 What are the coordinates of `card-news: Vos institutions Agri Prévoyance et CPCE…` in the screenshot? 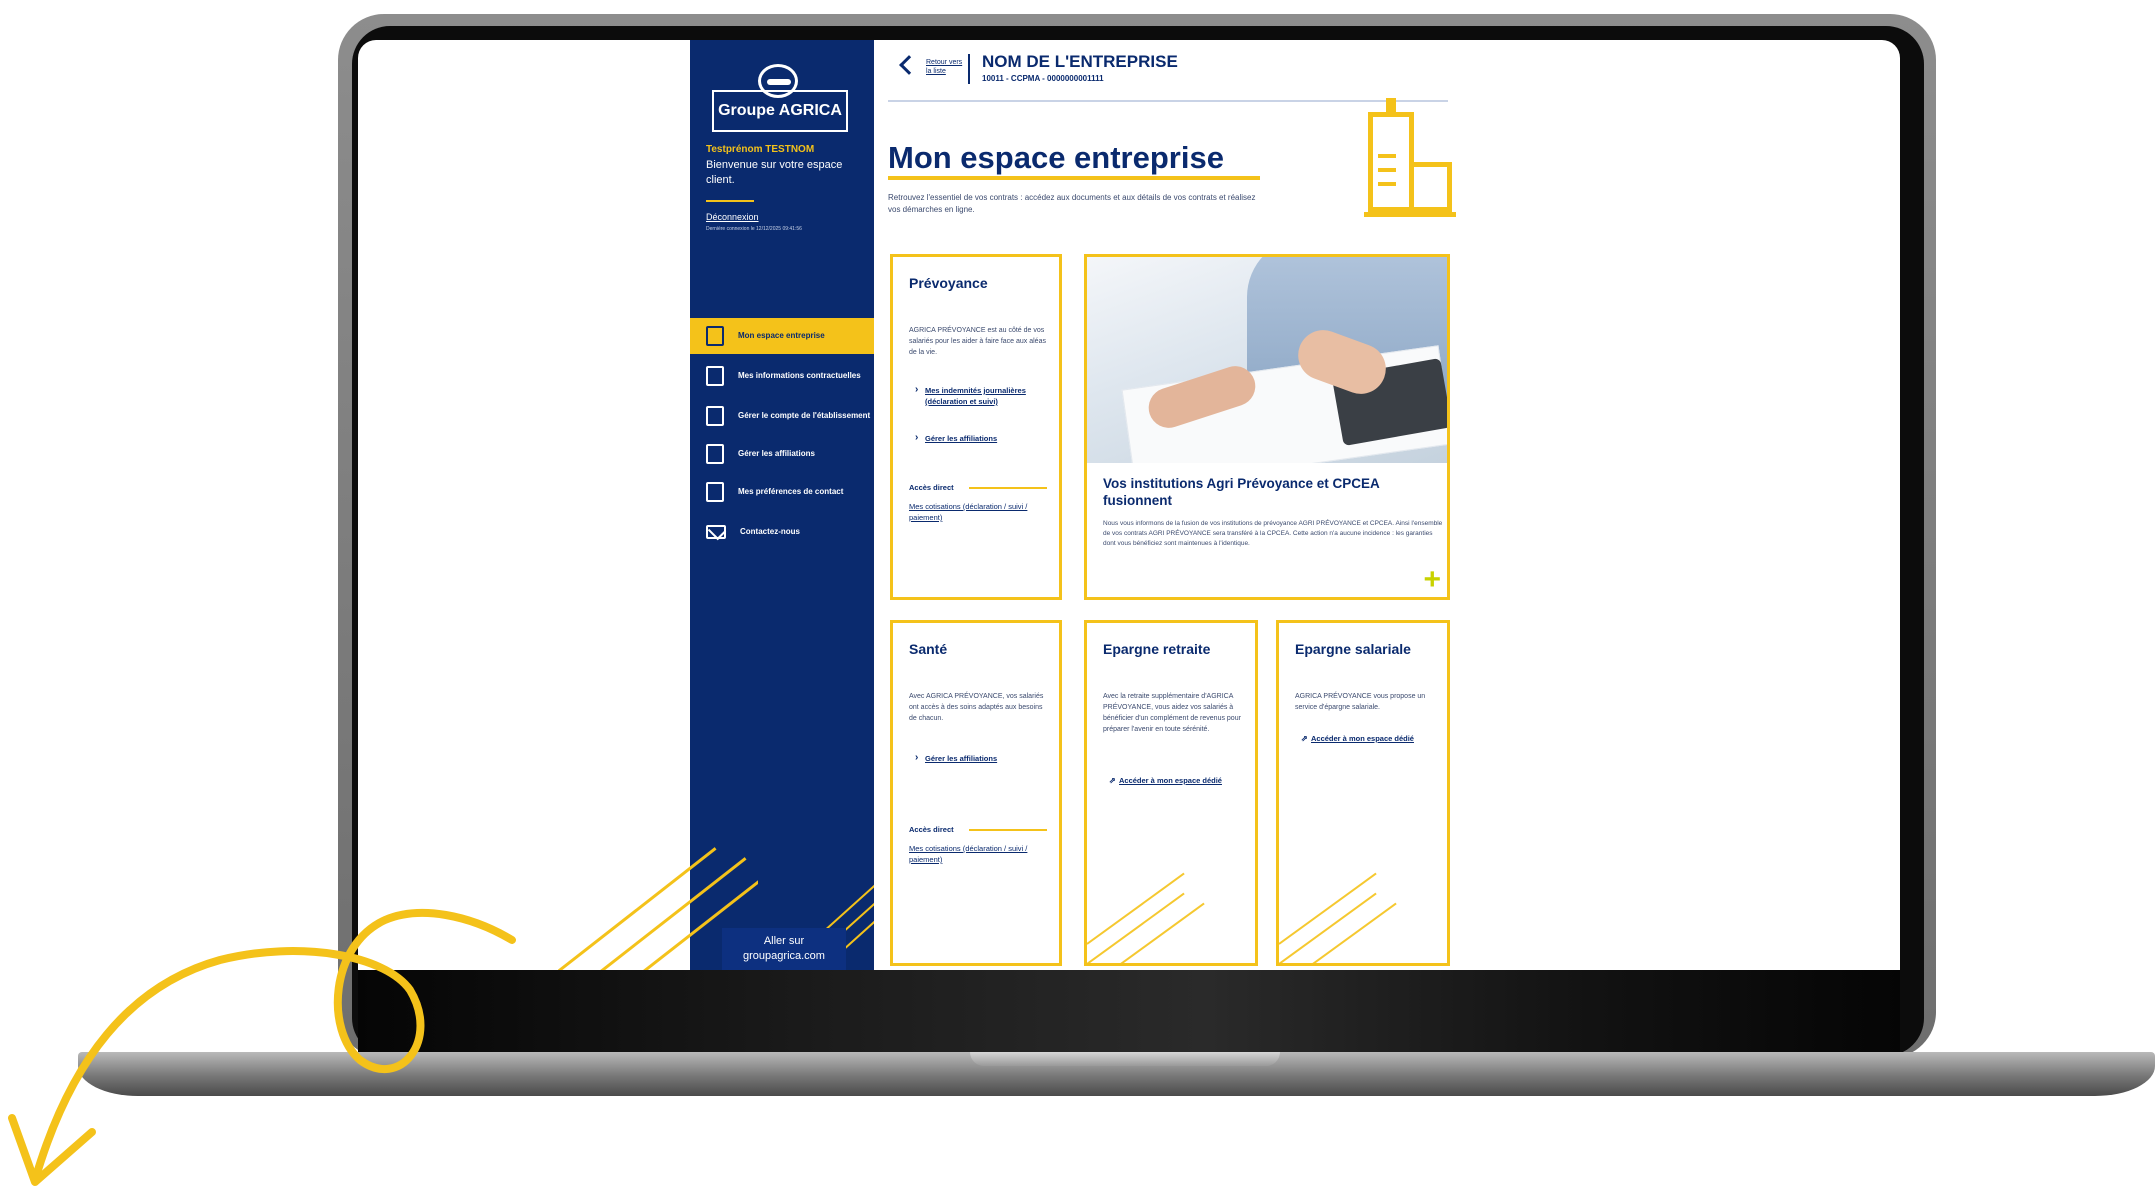 It's located at (1267, 427).